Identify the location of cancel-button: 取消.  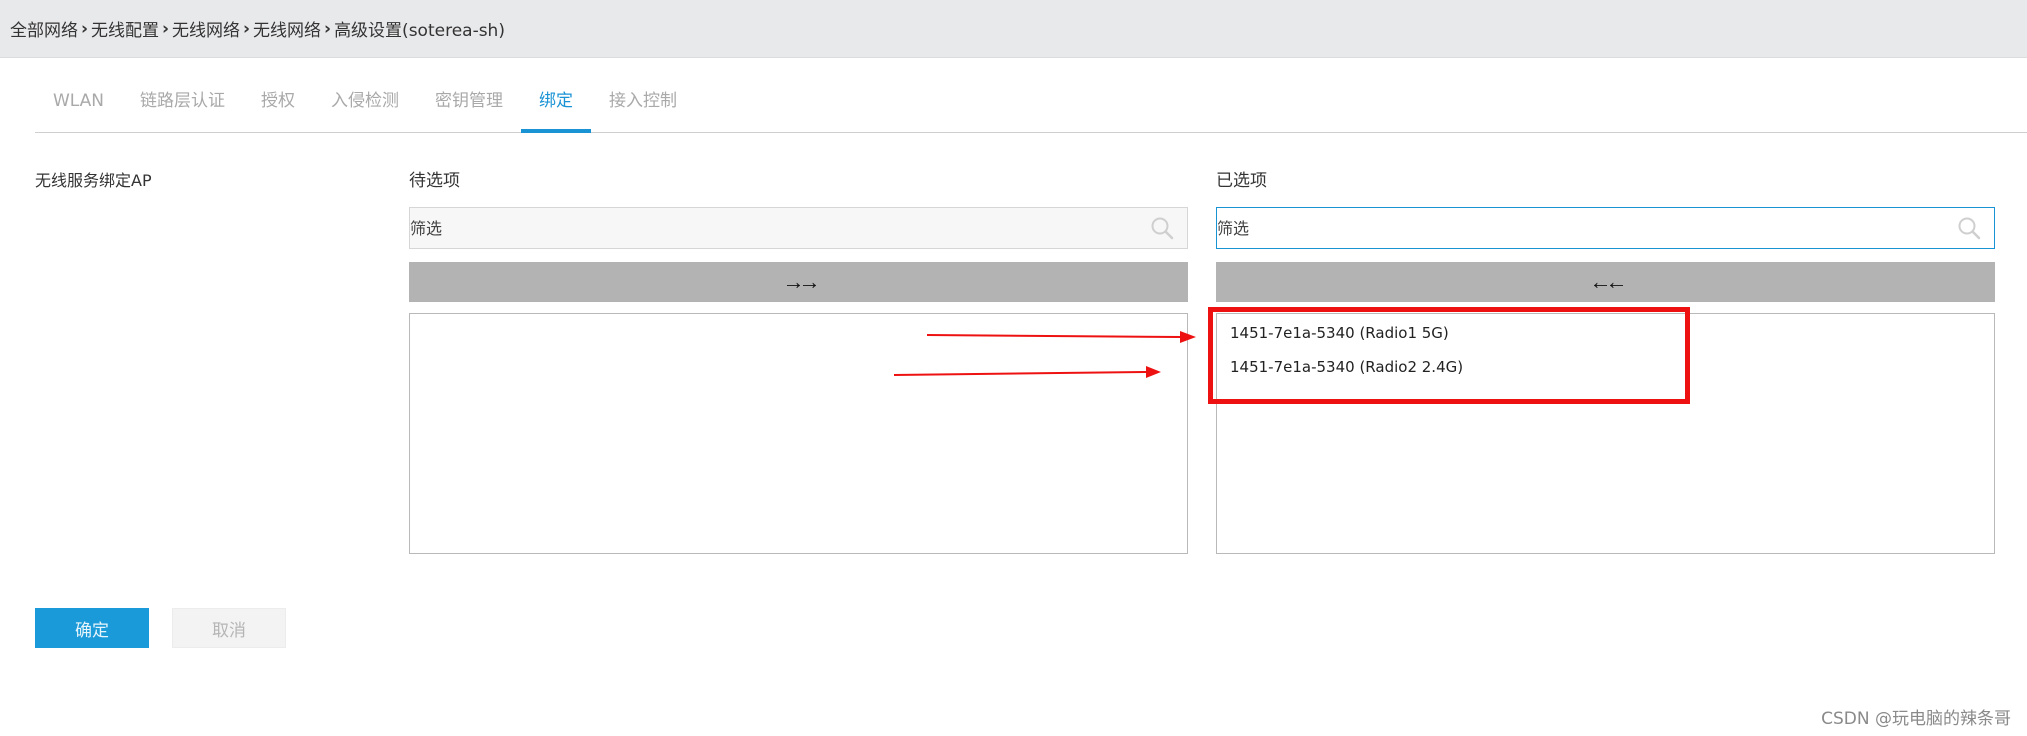
(229, 628).